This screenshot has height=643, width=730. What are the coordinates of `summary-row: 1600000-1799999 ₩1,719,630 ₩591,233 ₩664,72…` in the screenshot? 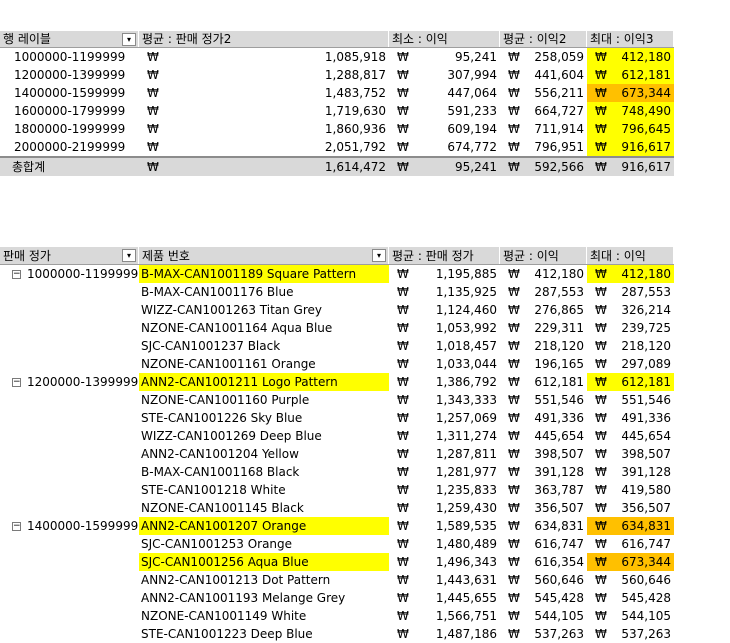 It's located at (337, 111).